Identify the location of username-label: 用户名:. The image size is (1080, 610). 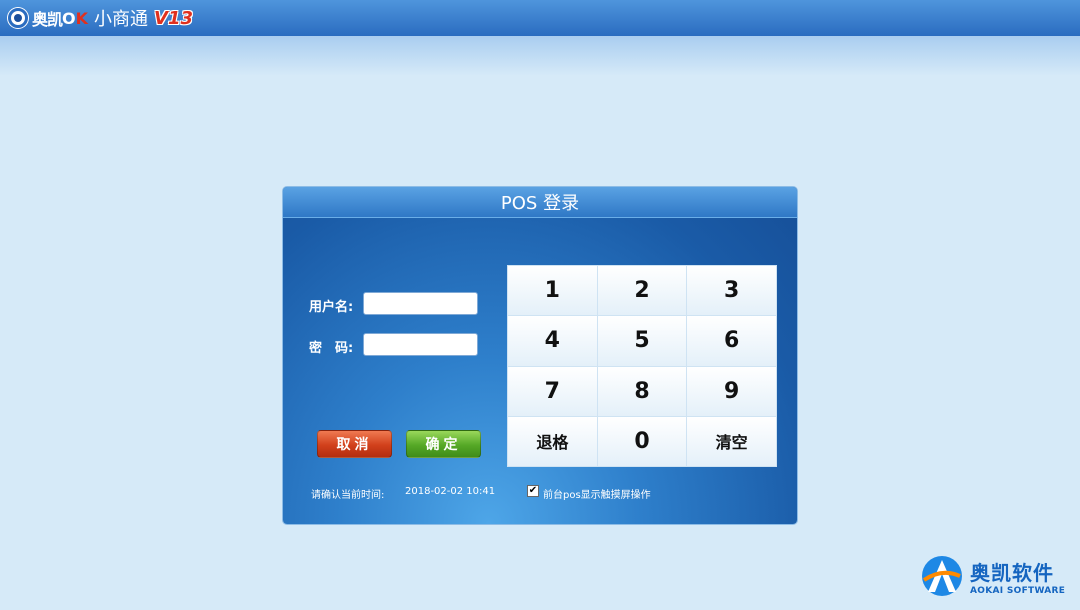
(331, 307).